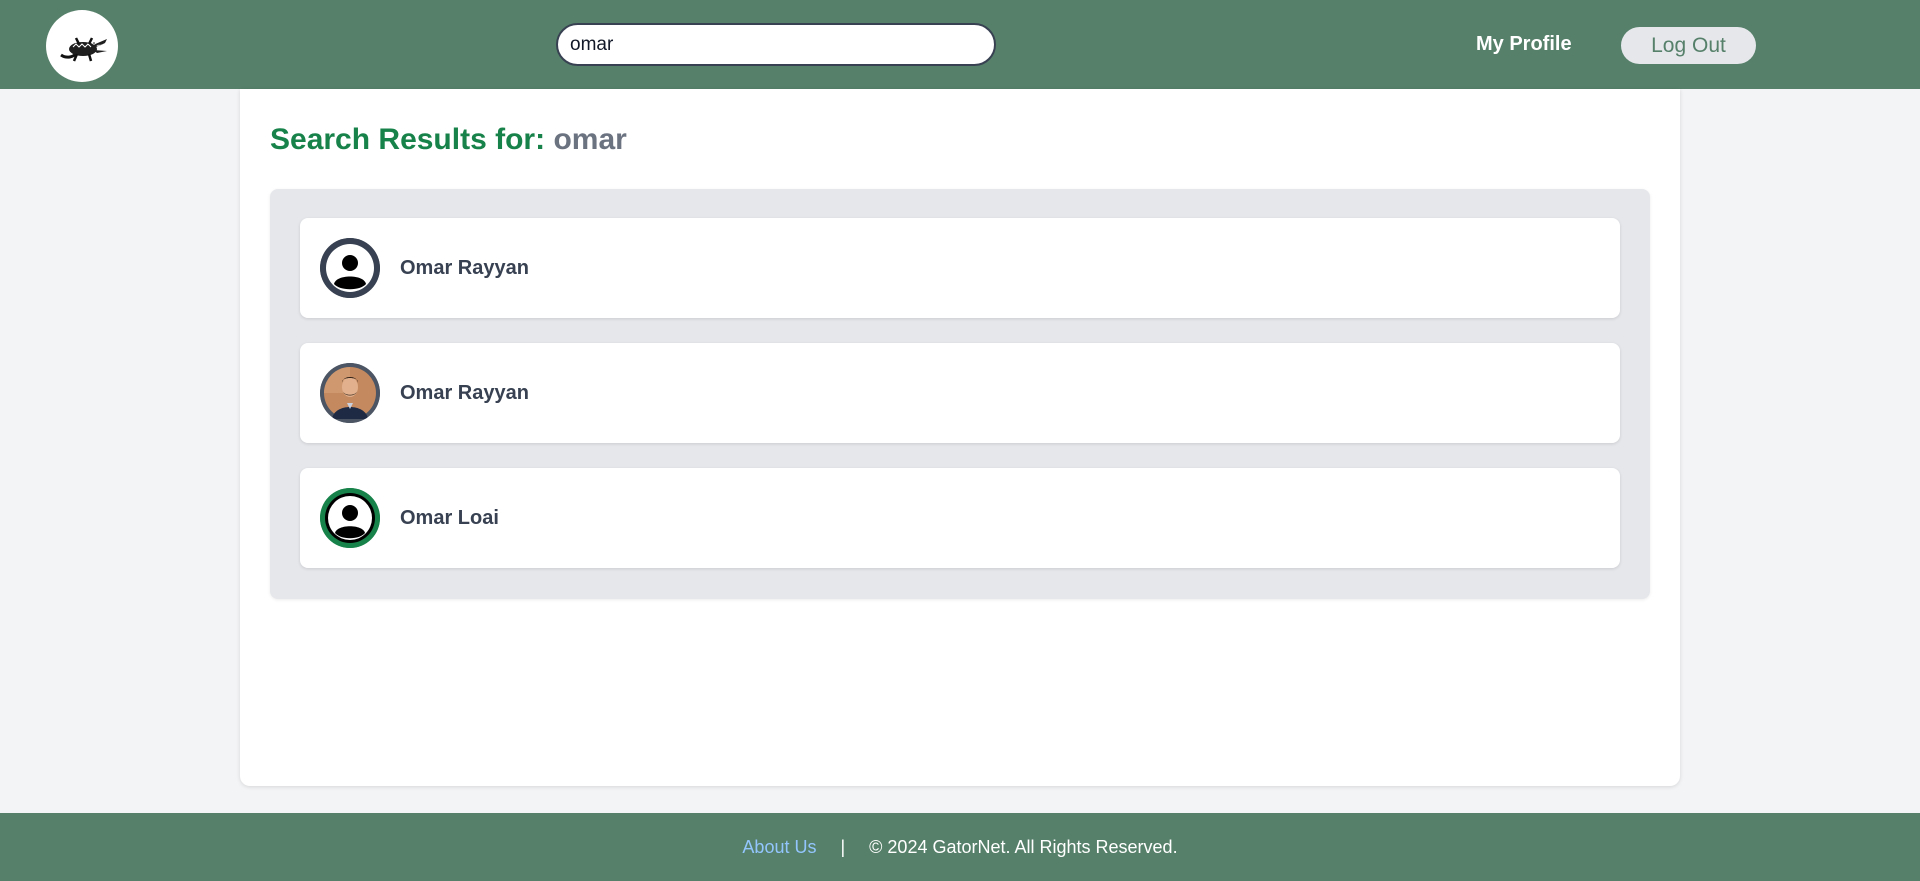 The image size is (1920, 881). I want to click on page-title: Search Results for: omar, so click(448, 140).